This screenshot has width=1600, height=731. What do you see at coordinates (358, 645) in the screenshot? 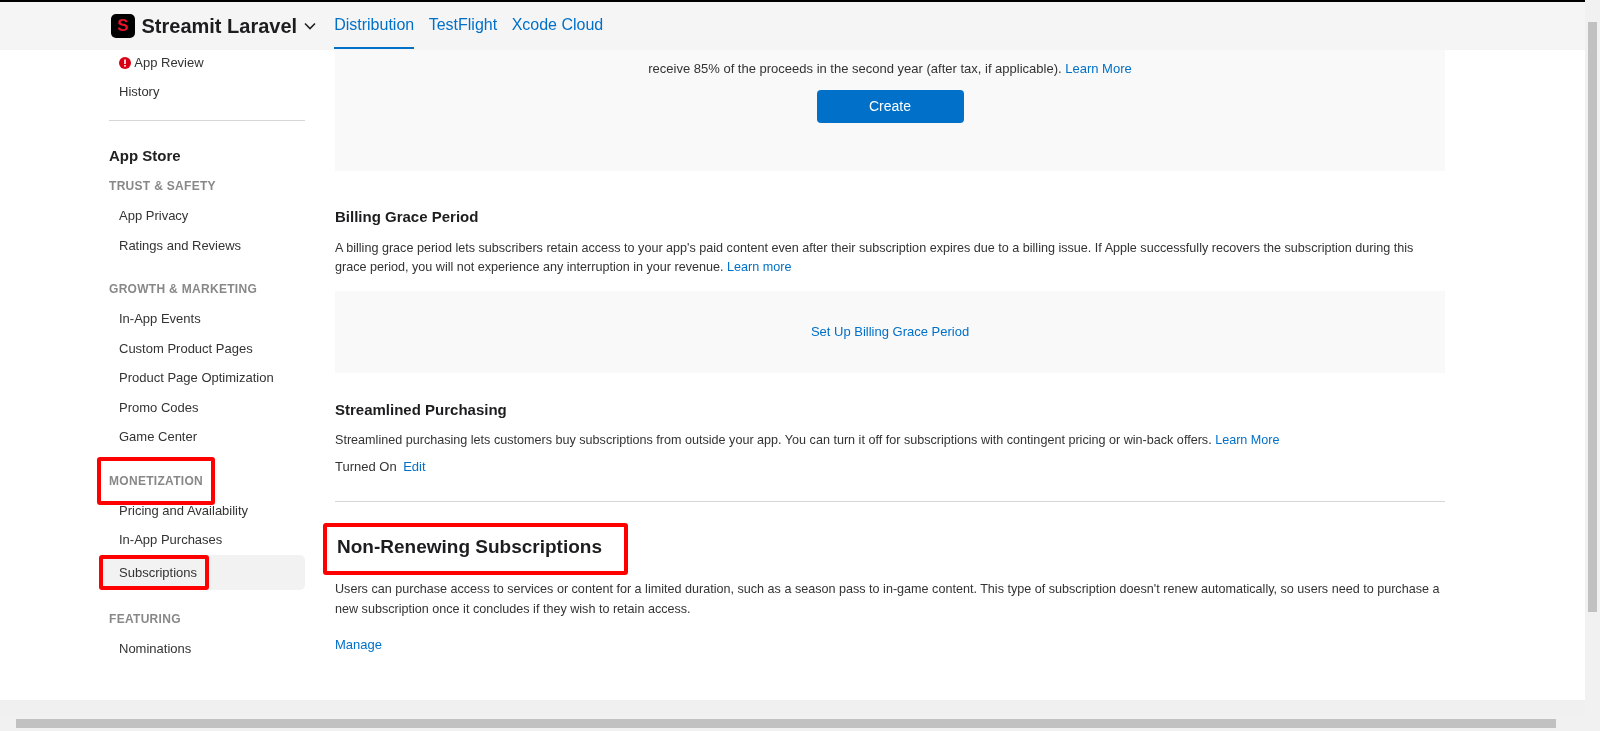
I see `manage-link: Manage` at bounding box center [358, 645].